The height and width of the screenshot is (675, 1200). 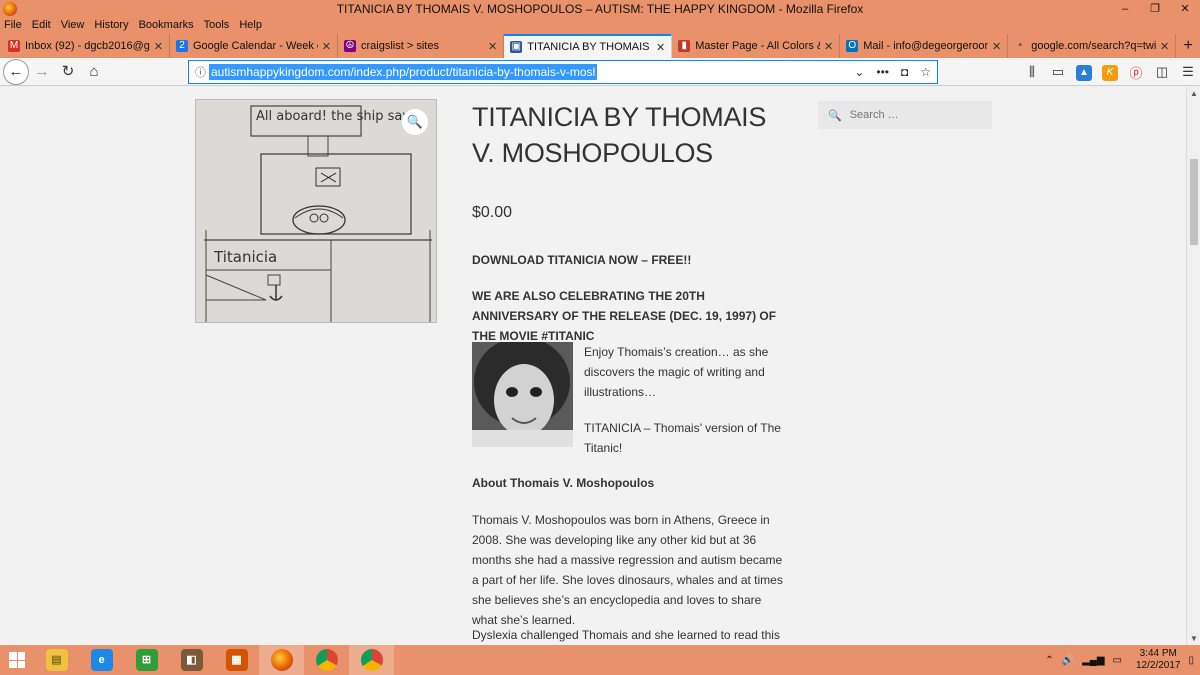 I want to click on url-input, so click(x=403, y=72).